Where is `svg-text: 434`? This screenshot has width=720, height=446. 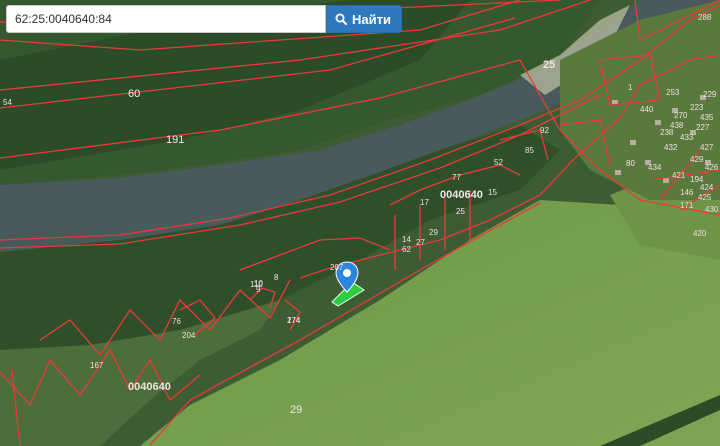
svg-text: 434 is located at coordinates (655, 167).